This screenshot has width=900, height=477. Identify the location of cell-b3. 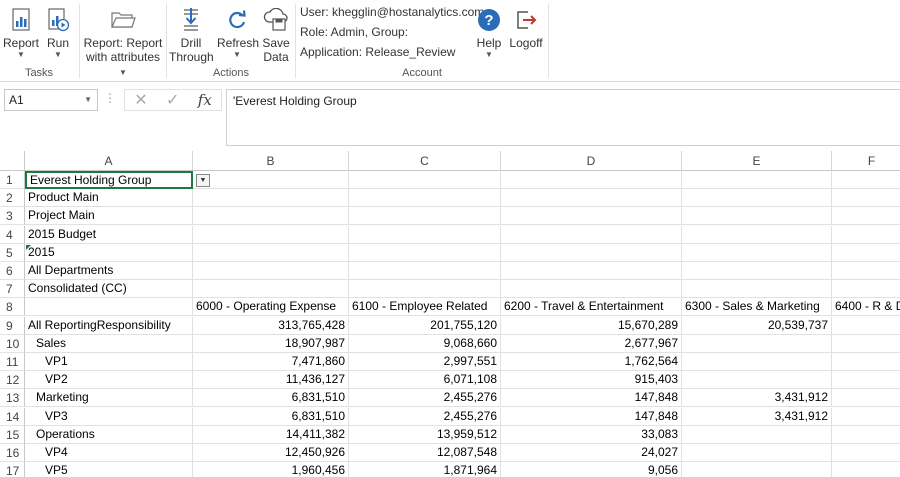
(271, 216).